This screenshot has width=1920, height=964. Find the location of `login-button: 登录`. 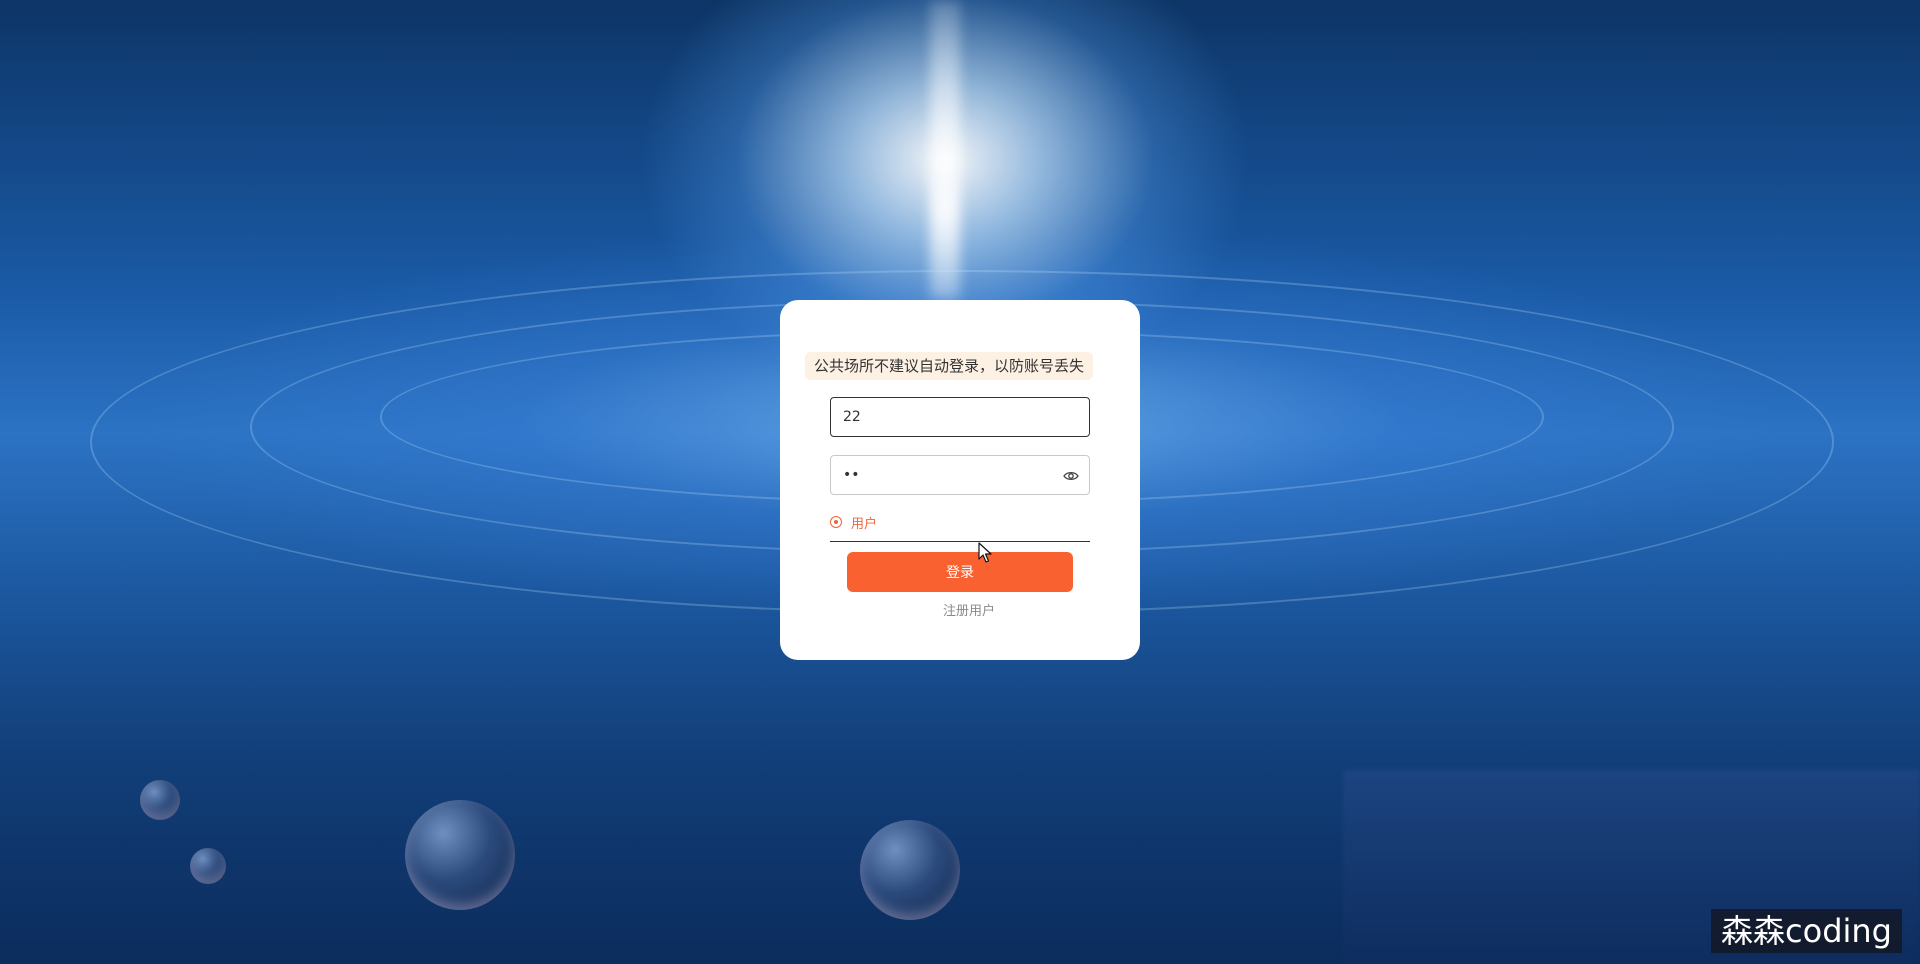

login-button: 登录 is located at coordinates (960, 572).